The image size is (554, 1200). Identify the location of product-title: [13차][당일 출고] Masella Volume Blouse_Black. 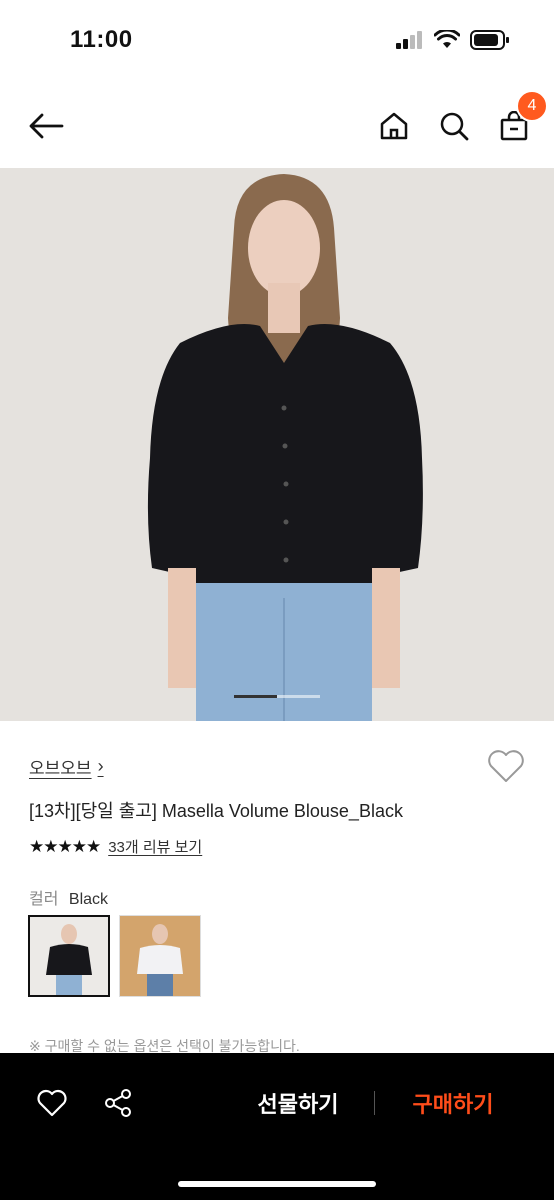
(216, 811).